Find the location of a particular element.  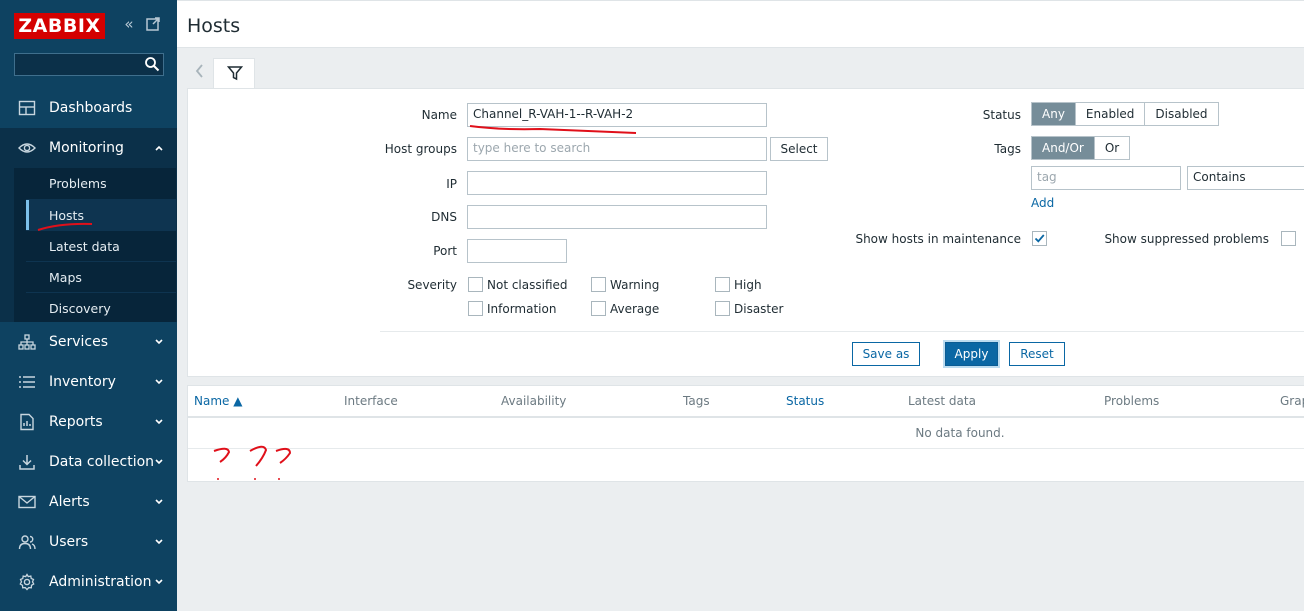

tags-segmented-control: And/Or Or is located at coordinates (1081, 148).